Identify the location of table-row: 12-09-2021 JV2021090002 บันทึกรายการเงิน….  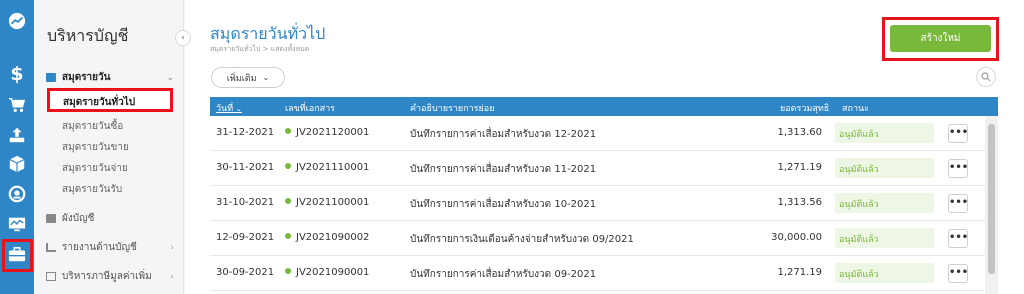
(604, 238).